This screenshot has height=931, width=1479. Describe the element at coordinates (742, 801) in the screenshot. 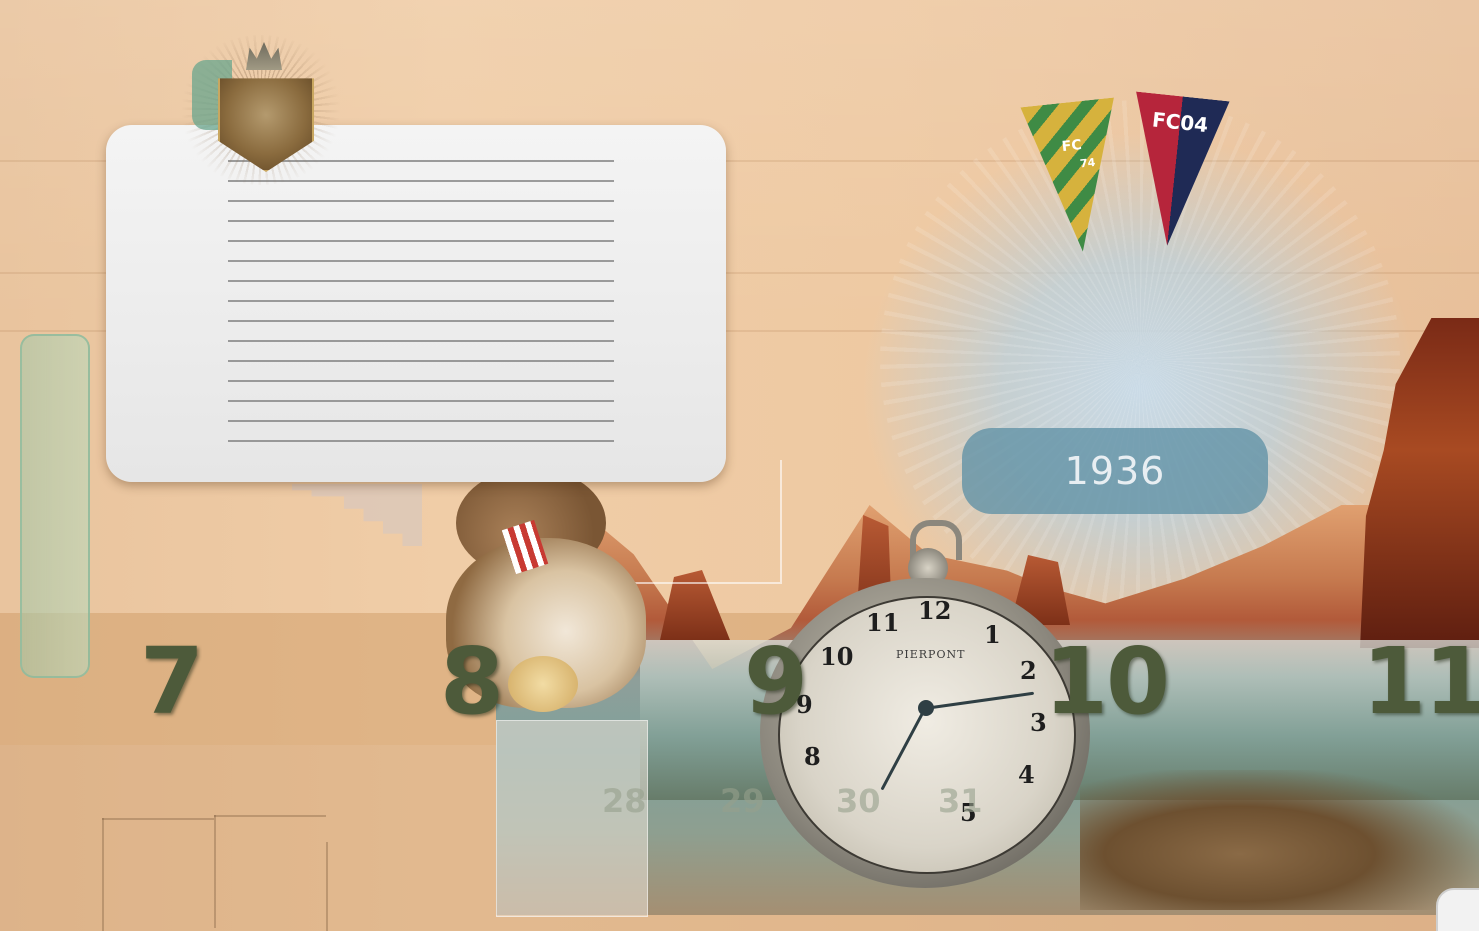

I see `day-29: 29` at that location.